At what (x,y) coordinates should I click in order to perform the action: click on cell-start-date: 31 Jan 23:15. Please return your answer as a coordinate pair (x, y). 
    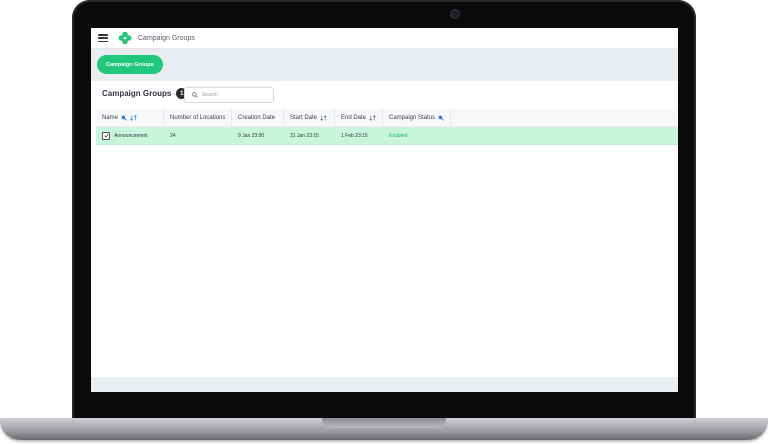
    Looking at the image, I should click on (304, 135).